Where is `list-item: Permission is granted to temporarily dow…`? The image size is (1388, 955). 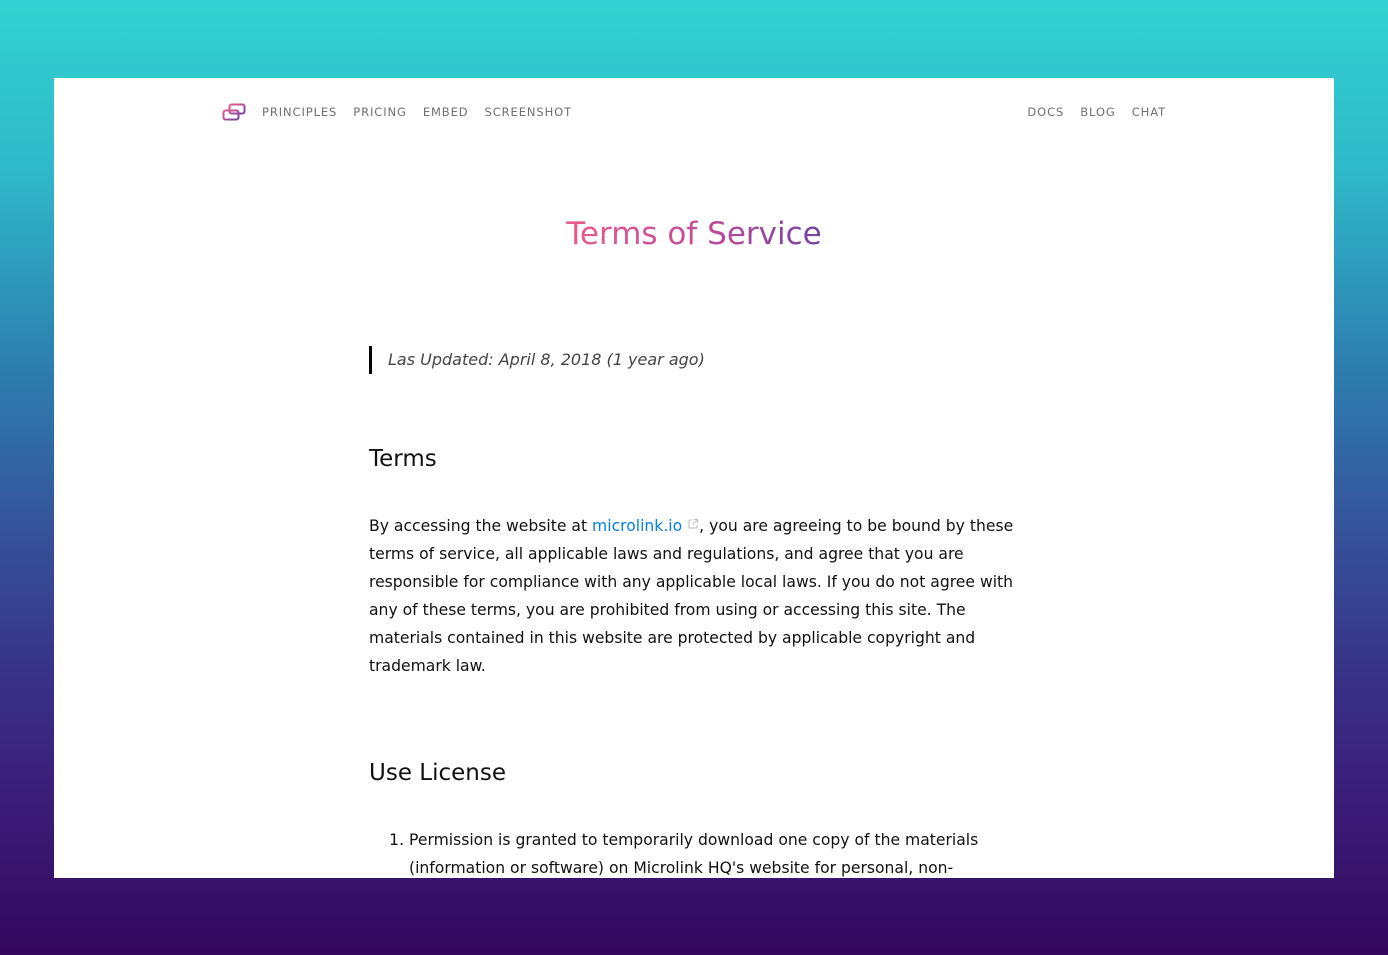 list-item: Permission is granted to temporarily dow… is located at coordinates (714, 852).